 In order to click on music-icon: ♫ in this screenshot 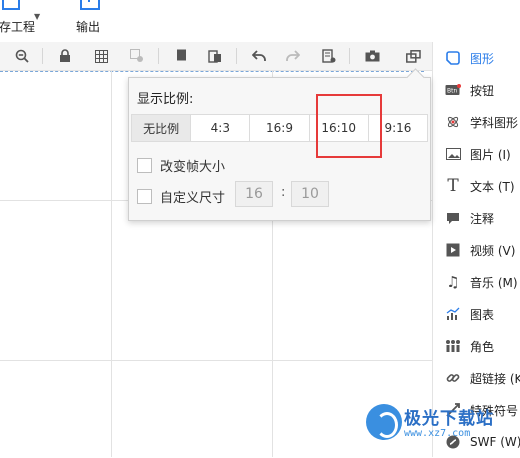, I will do `click(453, 282)`.